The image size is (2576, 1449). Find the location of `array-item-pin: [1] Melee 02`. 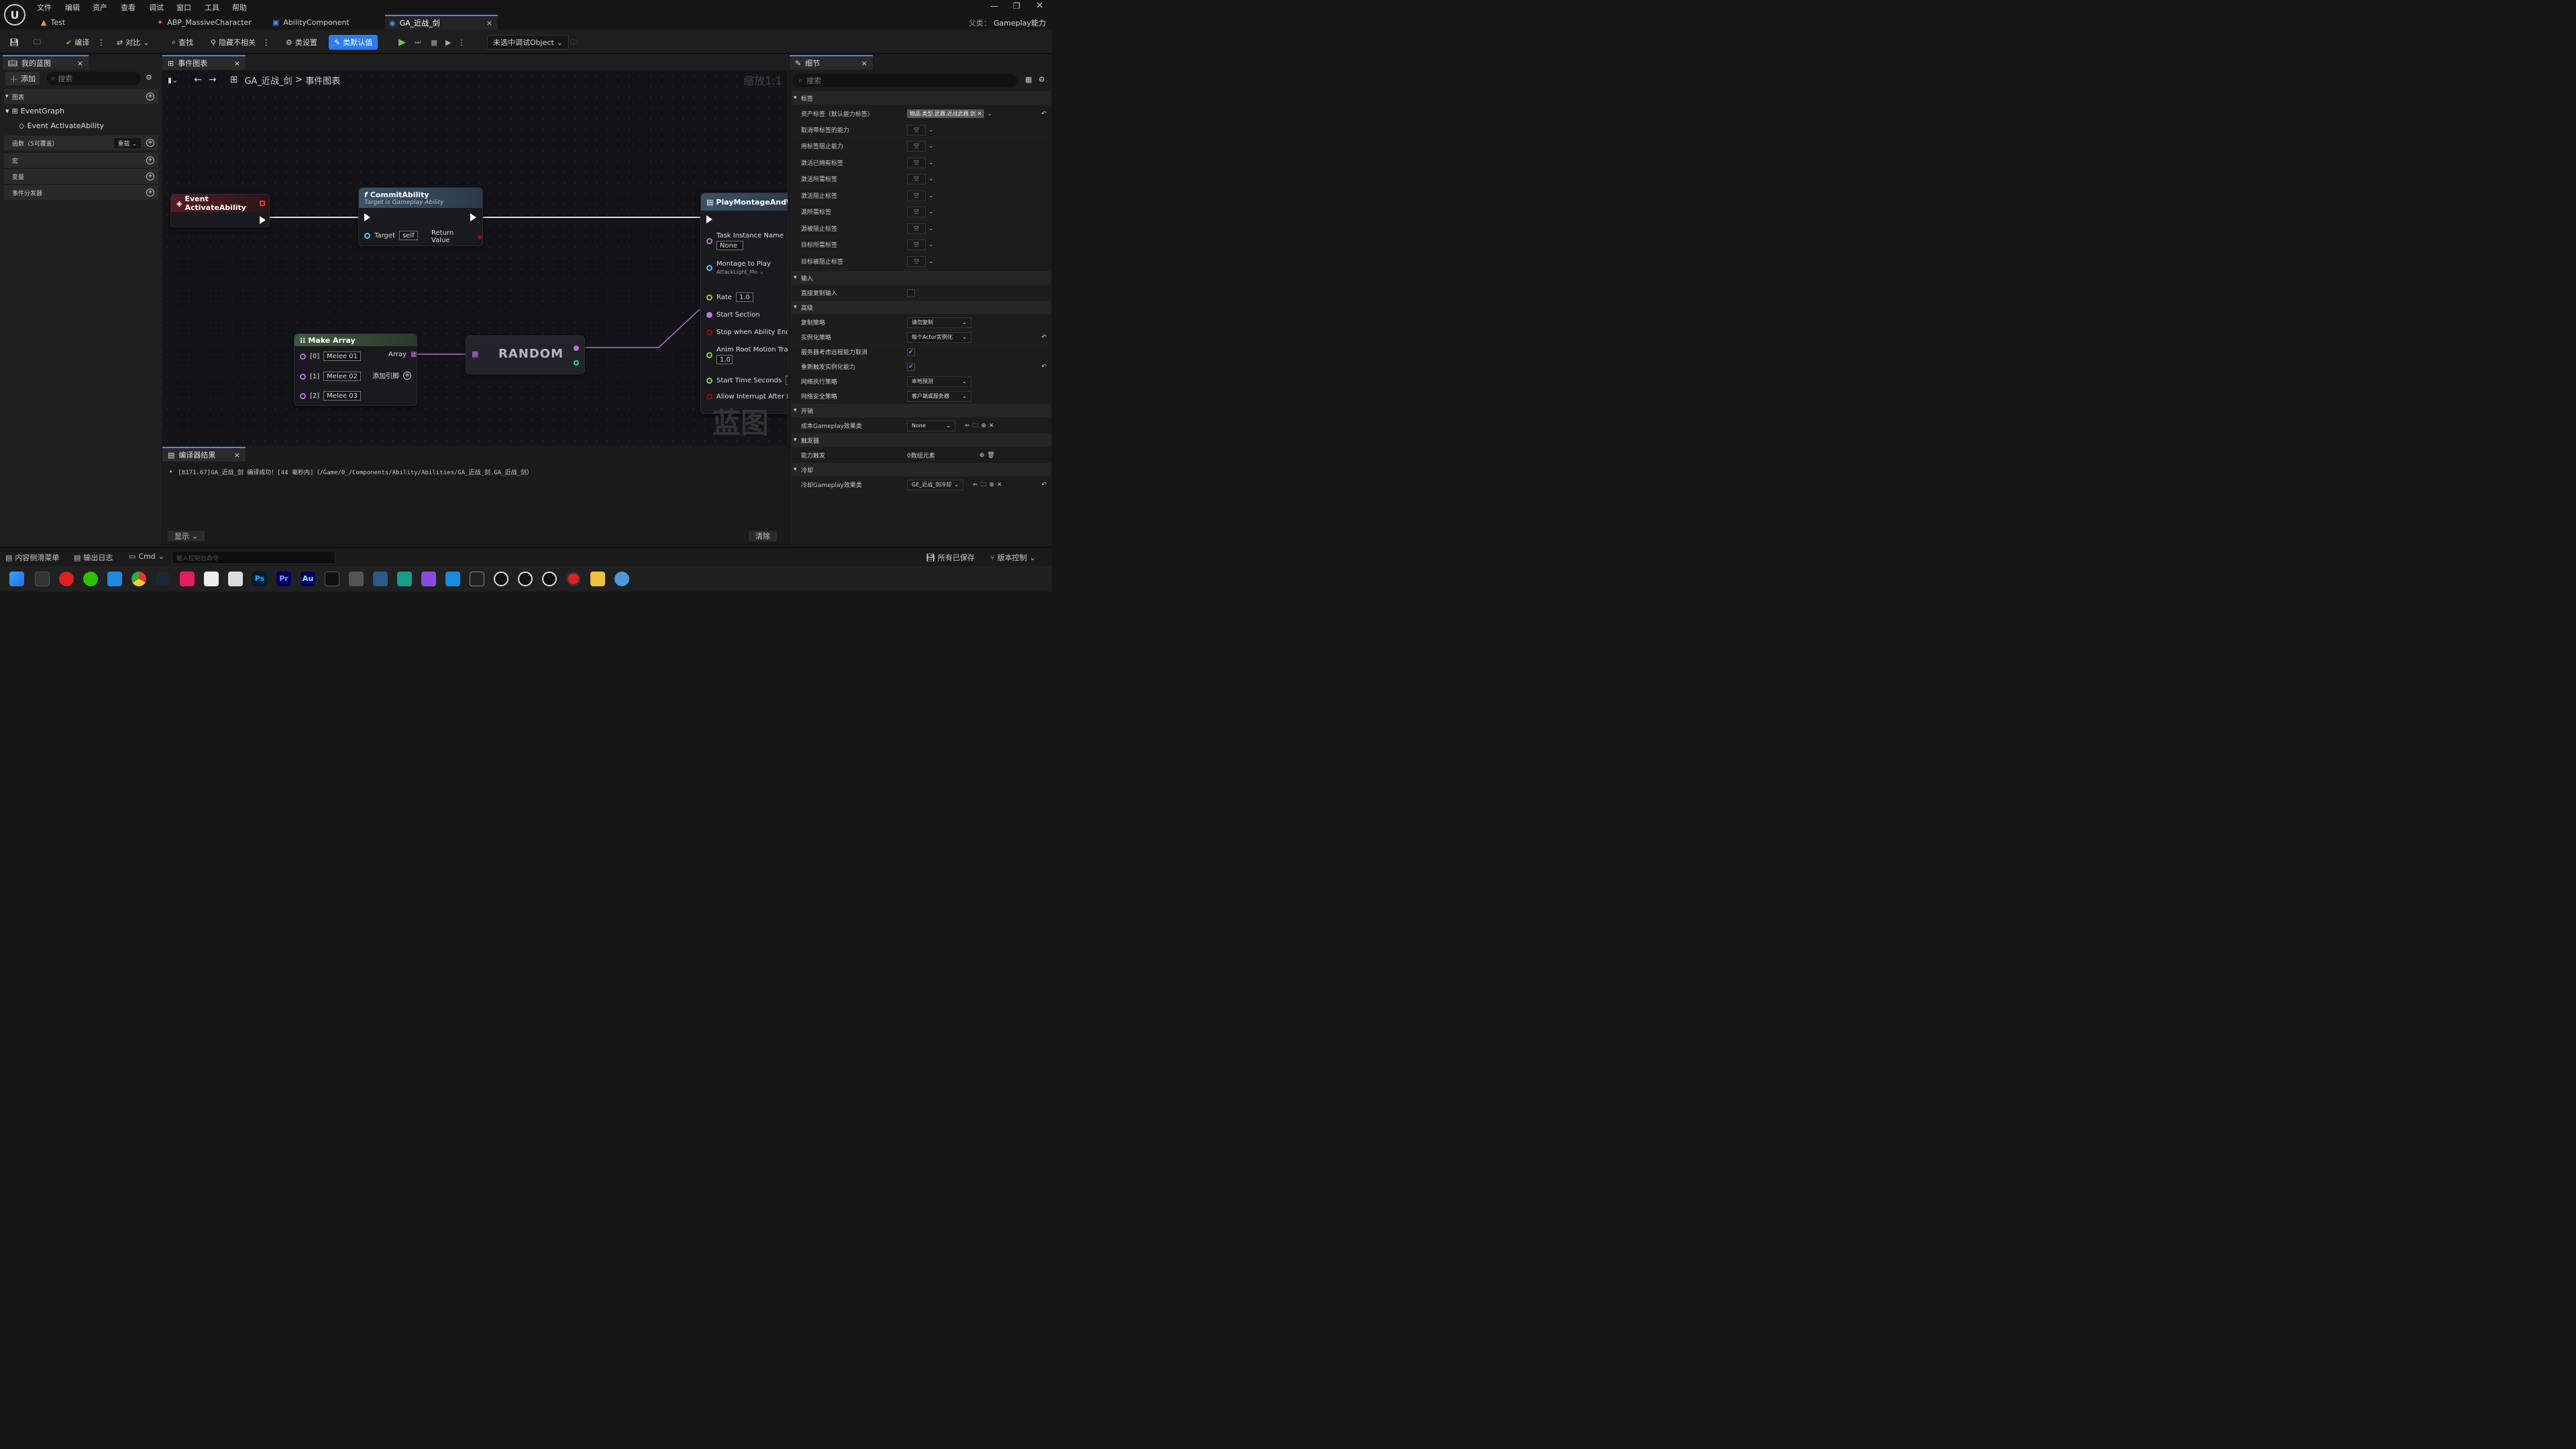

array-item-pin: [1] Melee 02 is located at coordinates (331, 376).